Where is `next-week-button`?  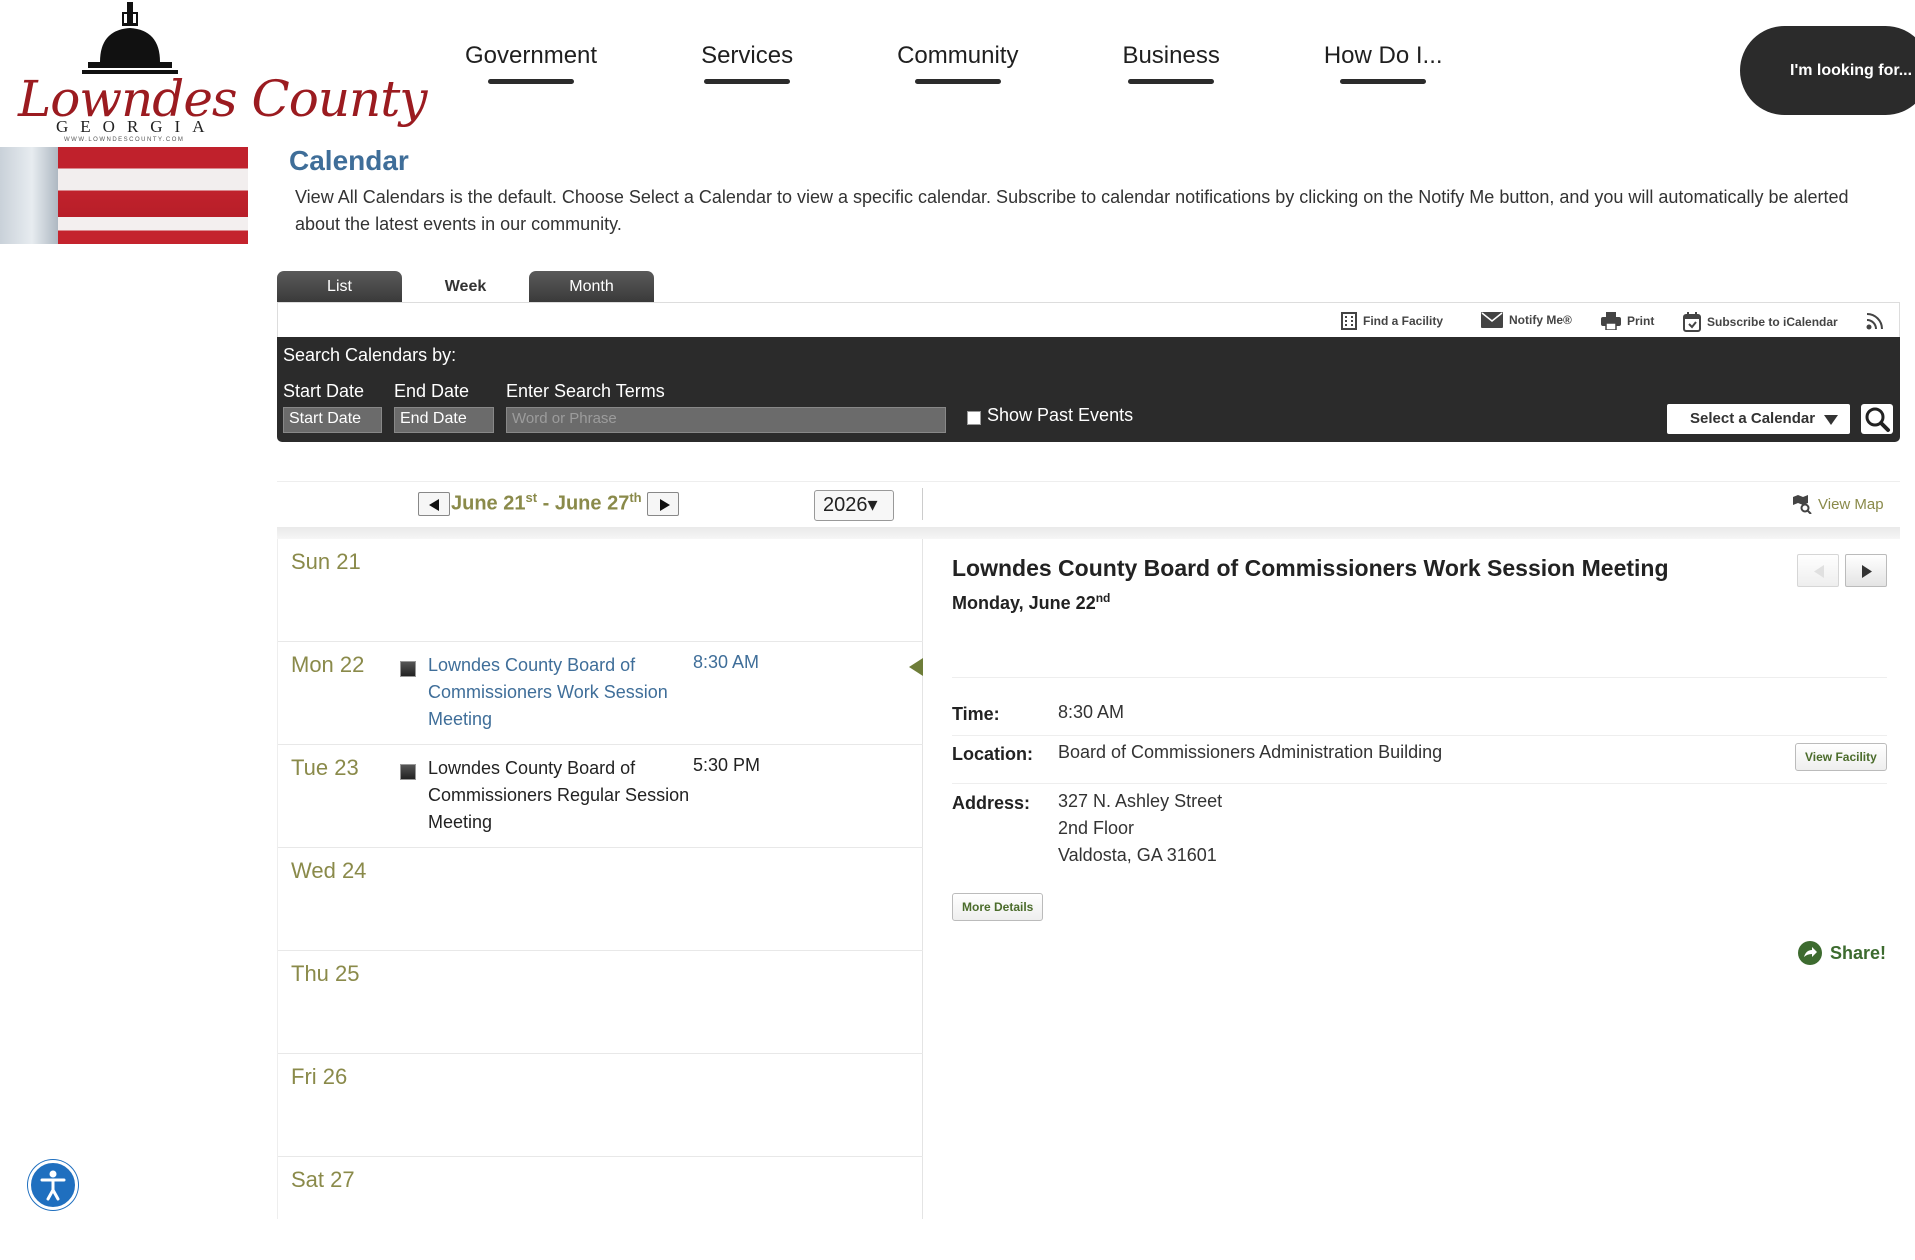 next-week-button is located at coordinates (663, 504).